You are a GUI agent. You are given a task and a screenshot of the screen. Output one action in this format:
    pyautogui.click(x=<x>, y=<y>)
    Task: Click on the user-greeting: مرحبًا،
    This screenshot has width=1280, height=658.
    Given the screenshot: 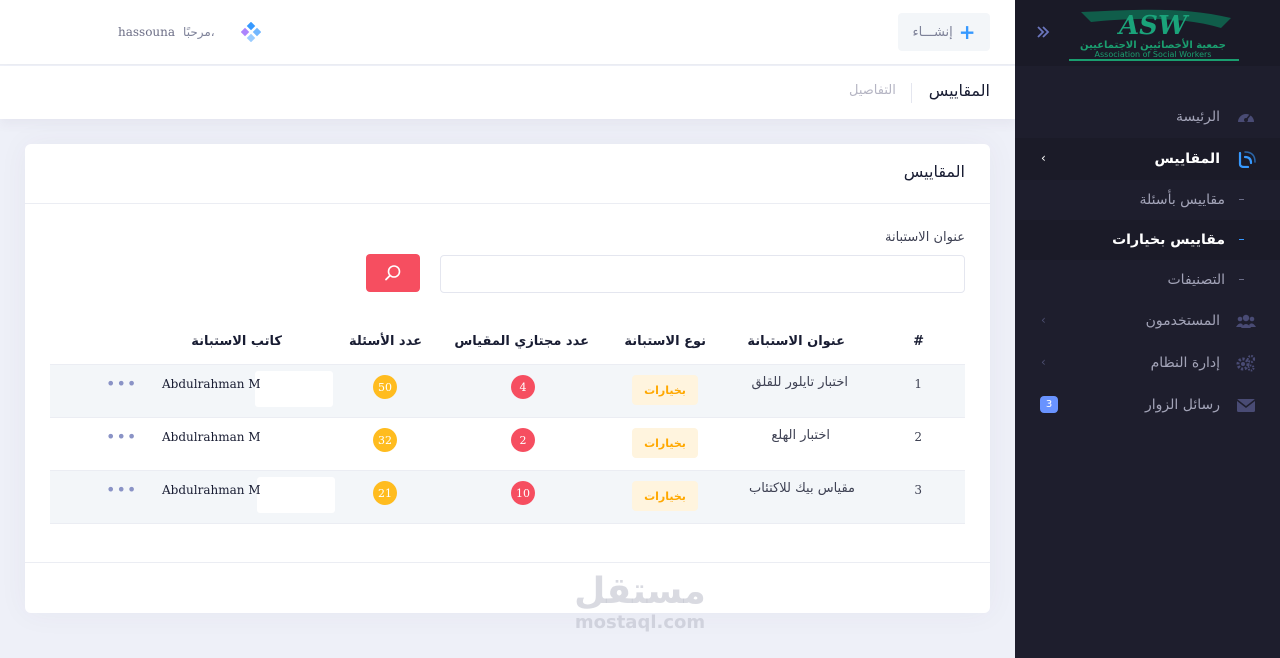 What is the action you would take?
    pyautogui.click(x=199, y=32)
    